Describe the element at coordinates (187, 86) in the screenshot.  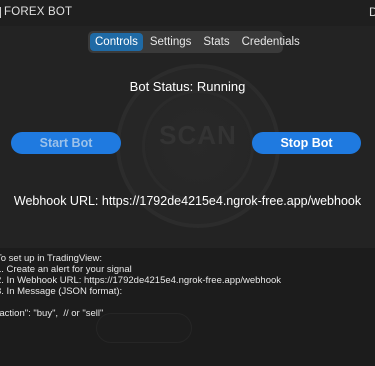
I see `bot-status: Bot Status: Running` at that location.